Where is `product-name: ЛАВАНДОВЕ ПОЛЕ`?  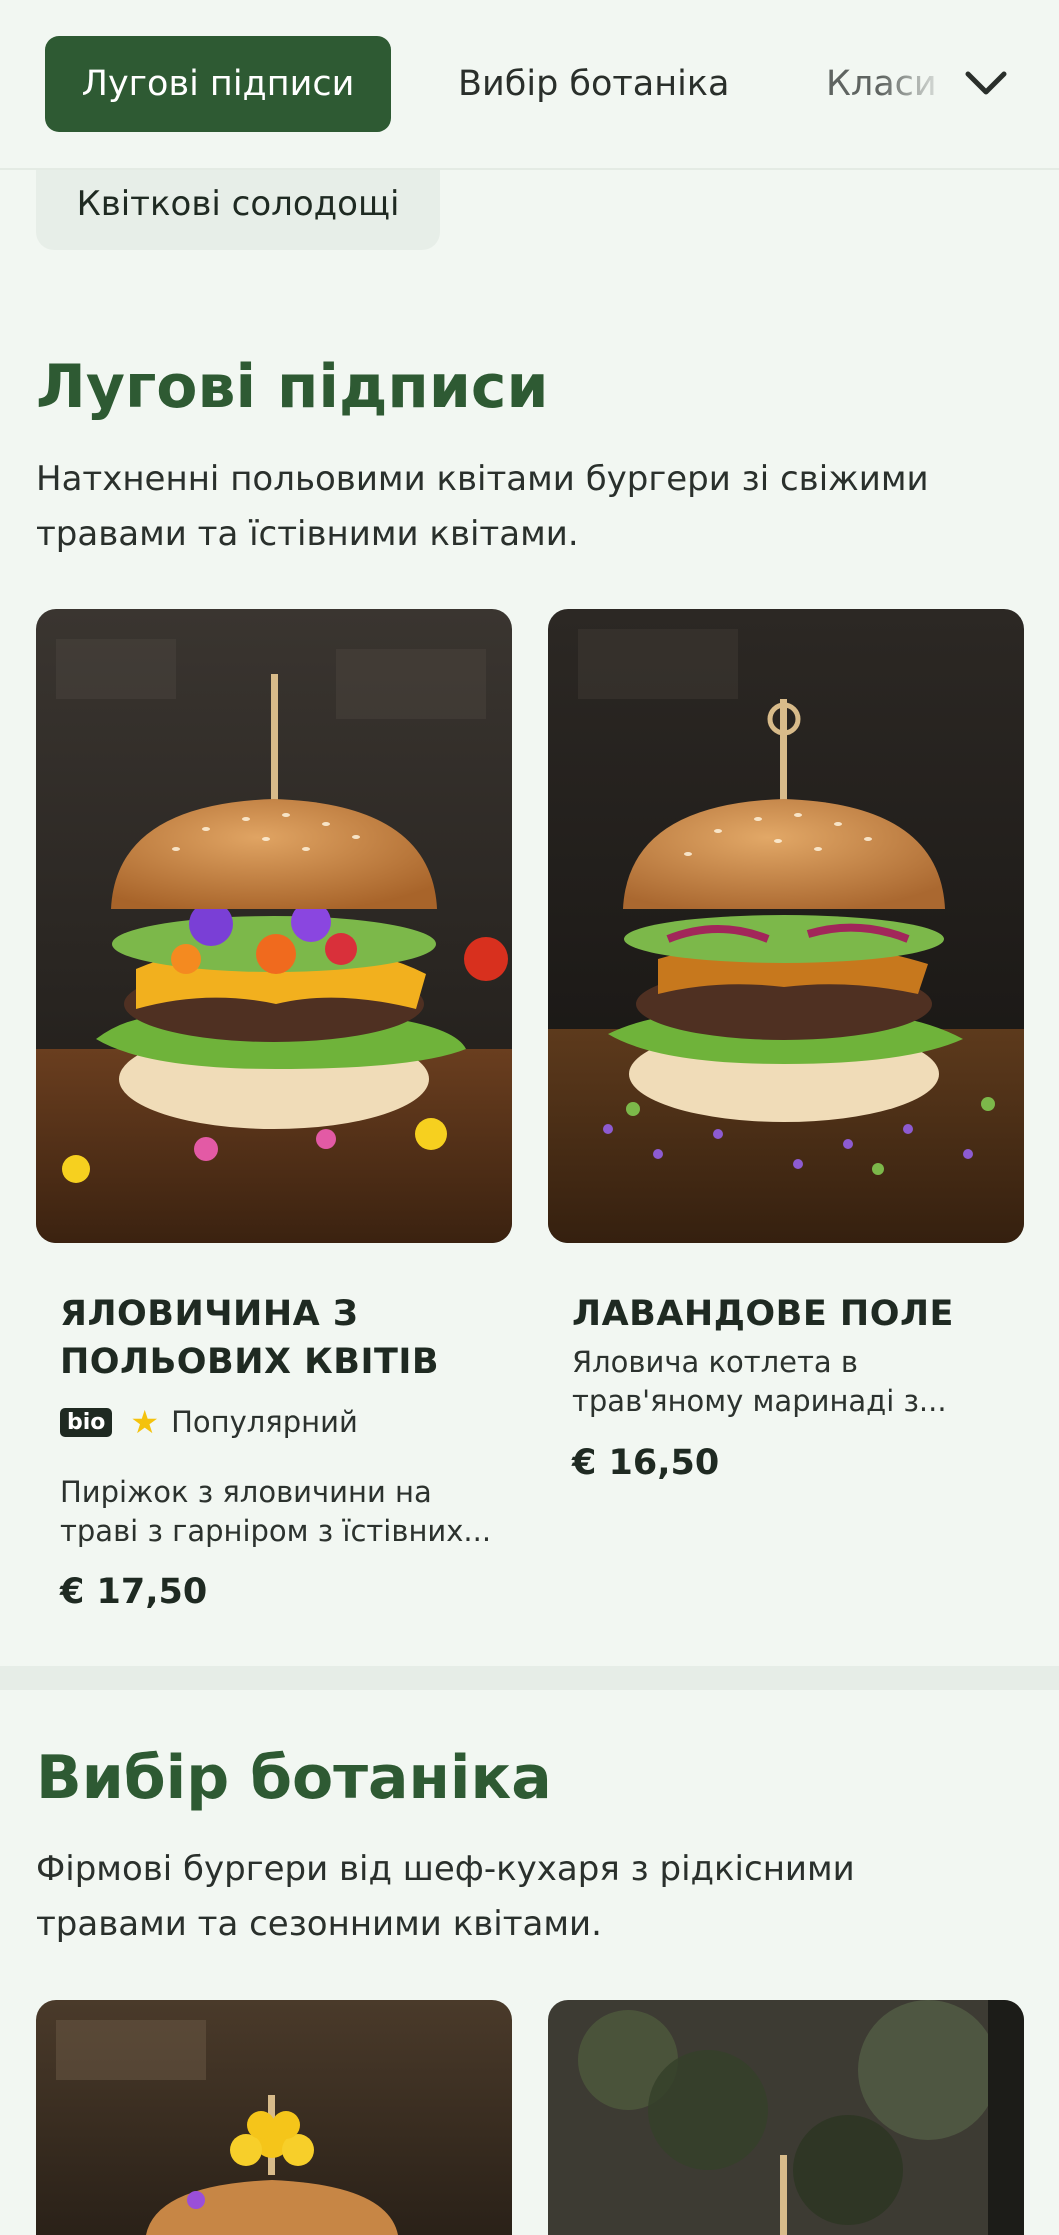
product-name: ЛАВАНДОВЕ ПОЛЕ is located at coordinates (792, 1314).